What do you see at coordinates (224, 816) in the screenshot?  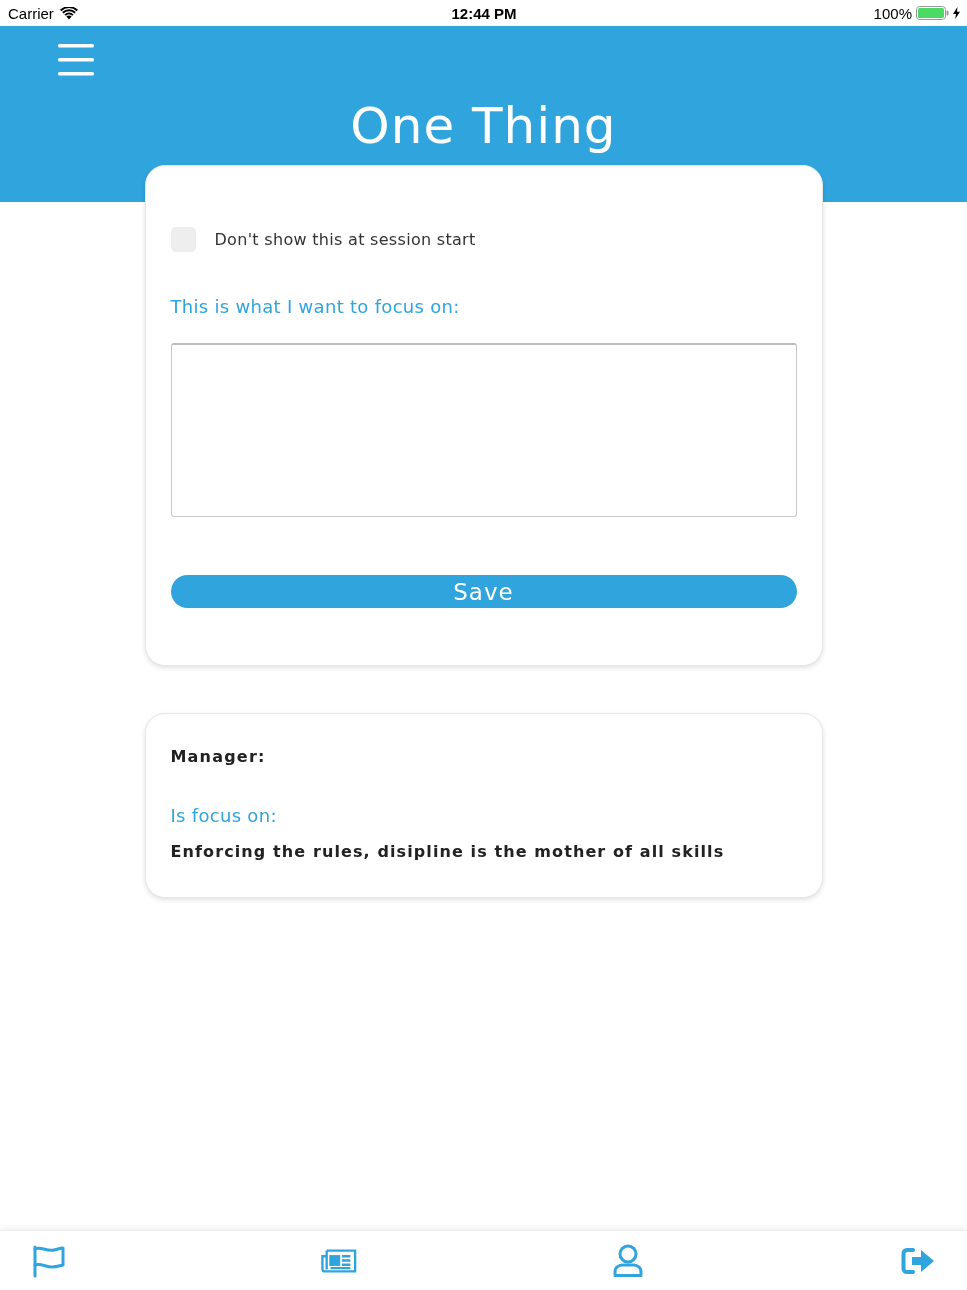 I see `manager-focus-label: Is focus on:` at bounding box center [224, 816].